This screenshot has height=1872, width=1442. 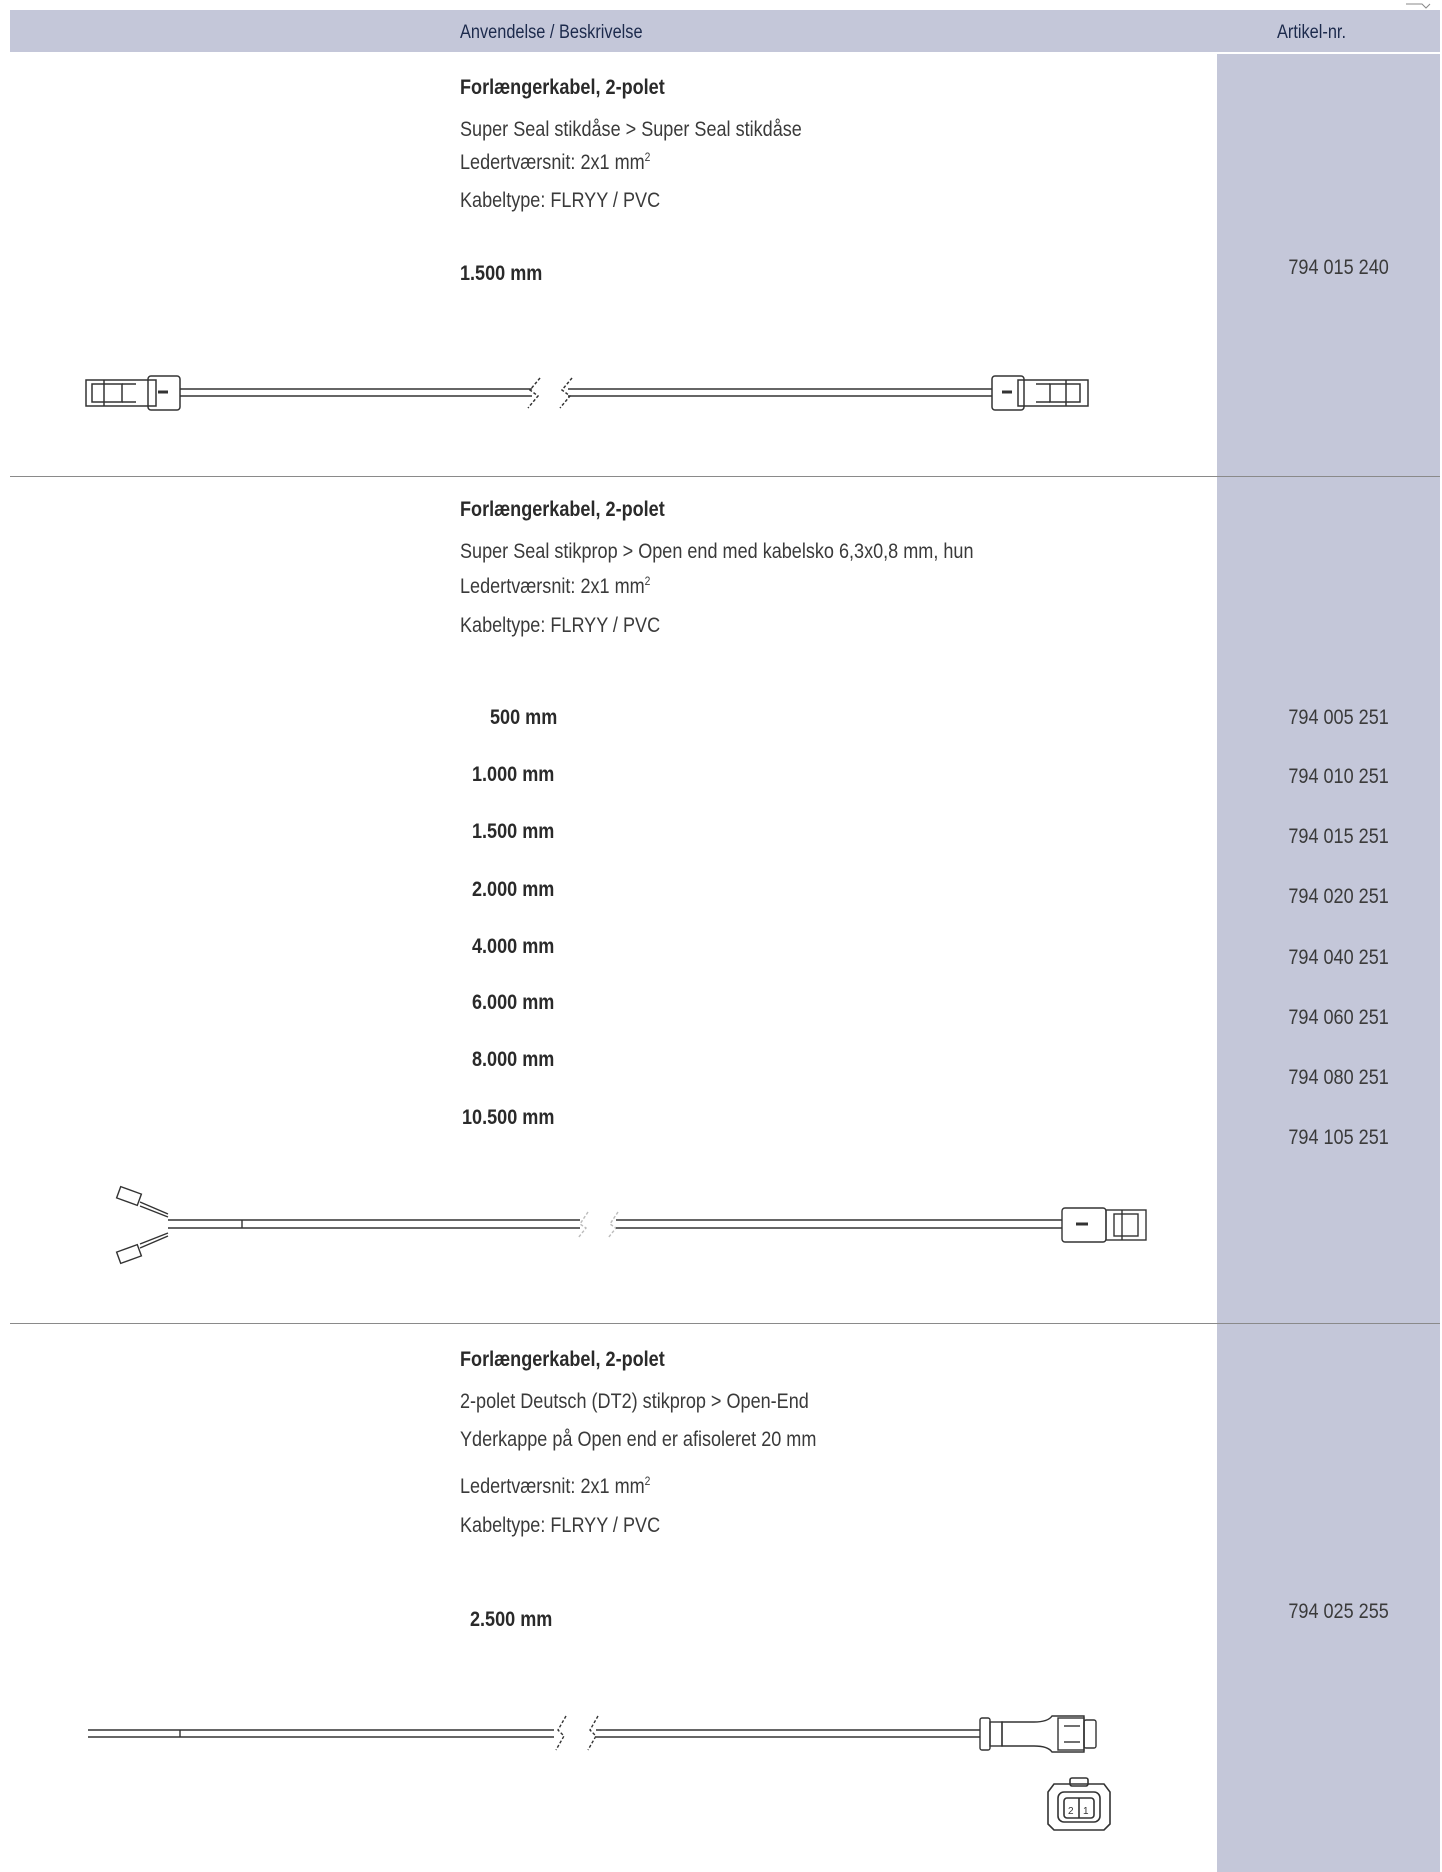 What do you see at coordinates (508, 1117) in the screenshot?
I see `variant-length: 10.500 mm` at bounding box center [508, 1117].